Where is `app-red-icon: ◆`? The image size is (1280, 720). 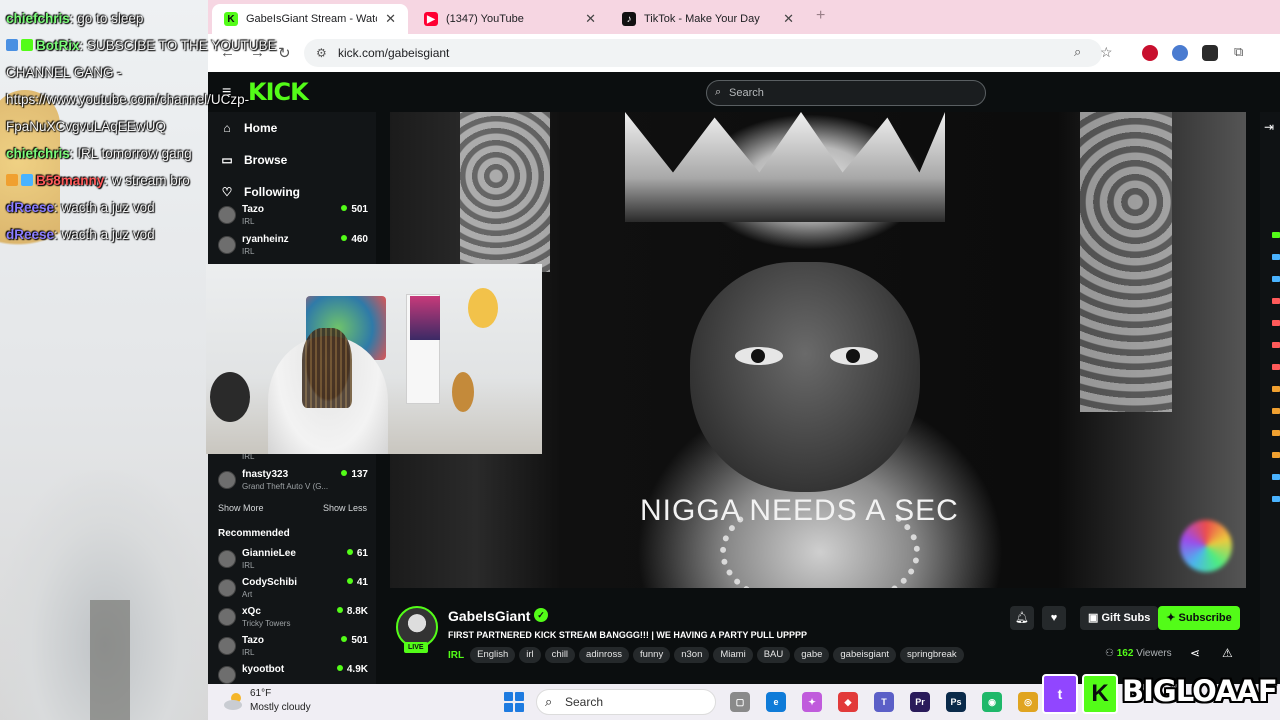
app-red-icon: ◆ is located at coordinates (848, 702).